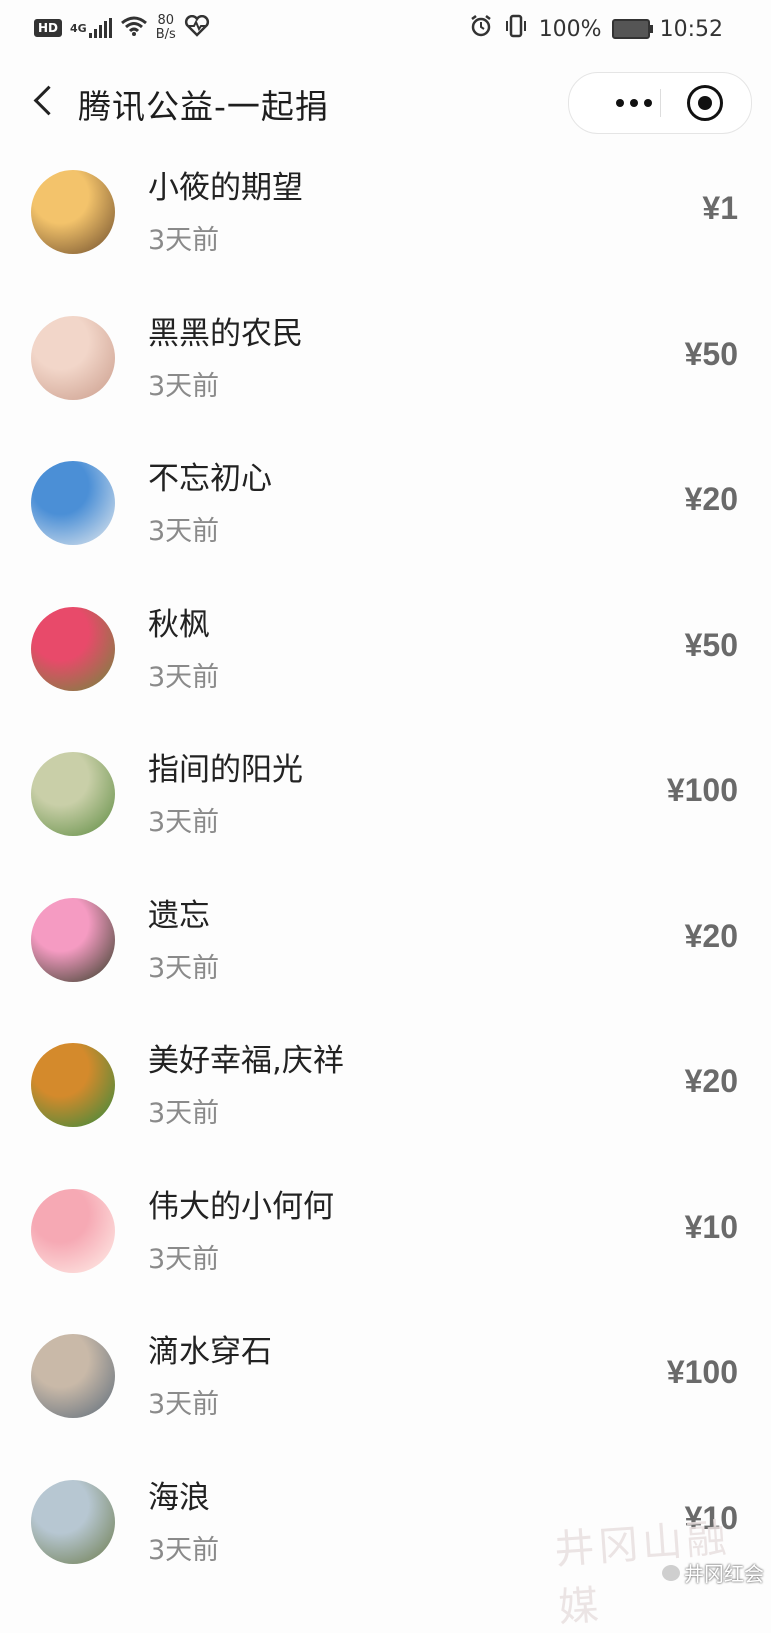 Image resolution: width=771 pixels, height=1633 pixels. I want to click on wechat-icon, so click(671, 1572).